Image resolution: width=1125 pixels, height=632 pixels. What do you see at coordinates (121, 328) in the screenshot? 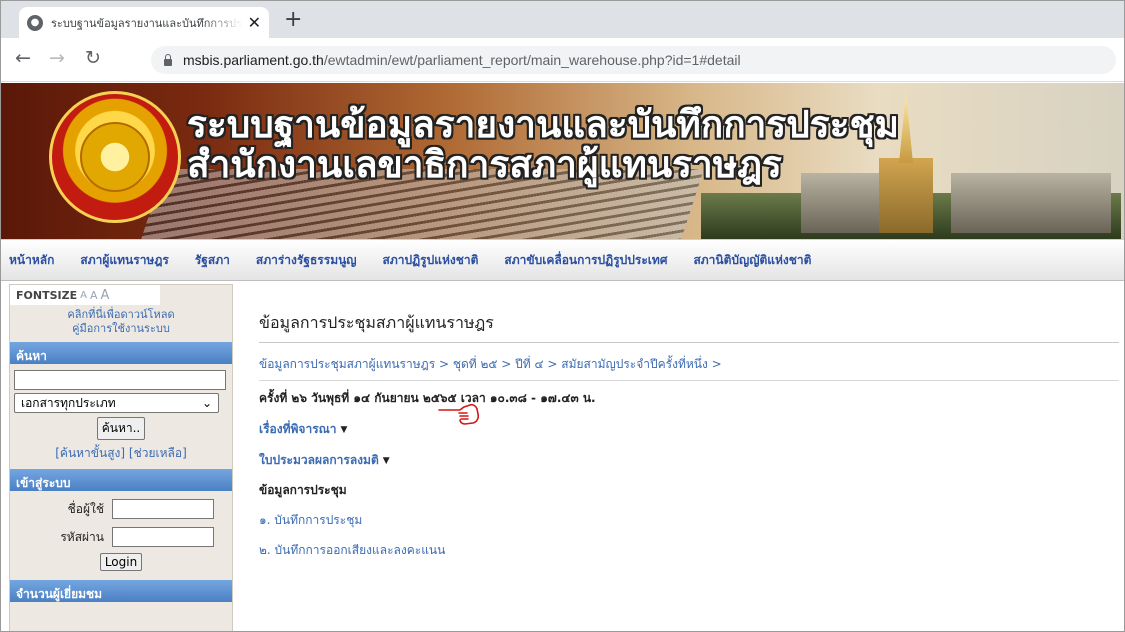
I see `download-line2: คู่มือการใช้งานระบบ` at bounding box center [121, 328].